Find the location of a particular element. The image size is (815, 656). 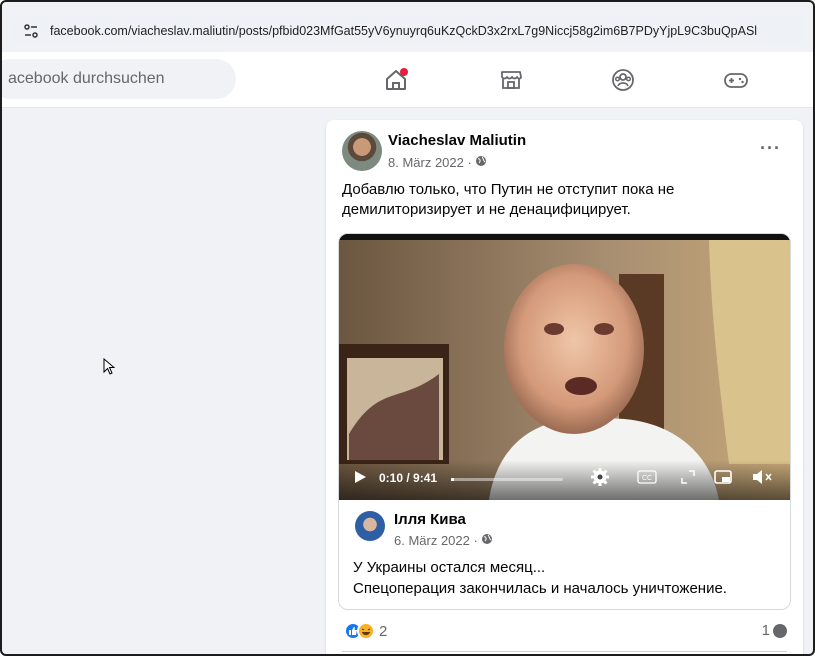

search-placeholder: acebook durchsuchen is located at coordinates (86, 78).